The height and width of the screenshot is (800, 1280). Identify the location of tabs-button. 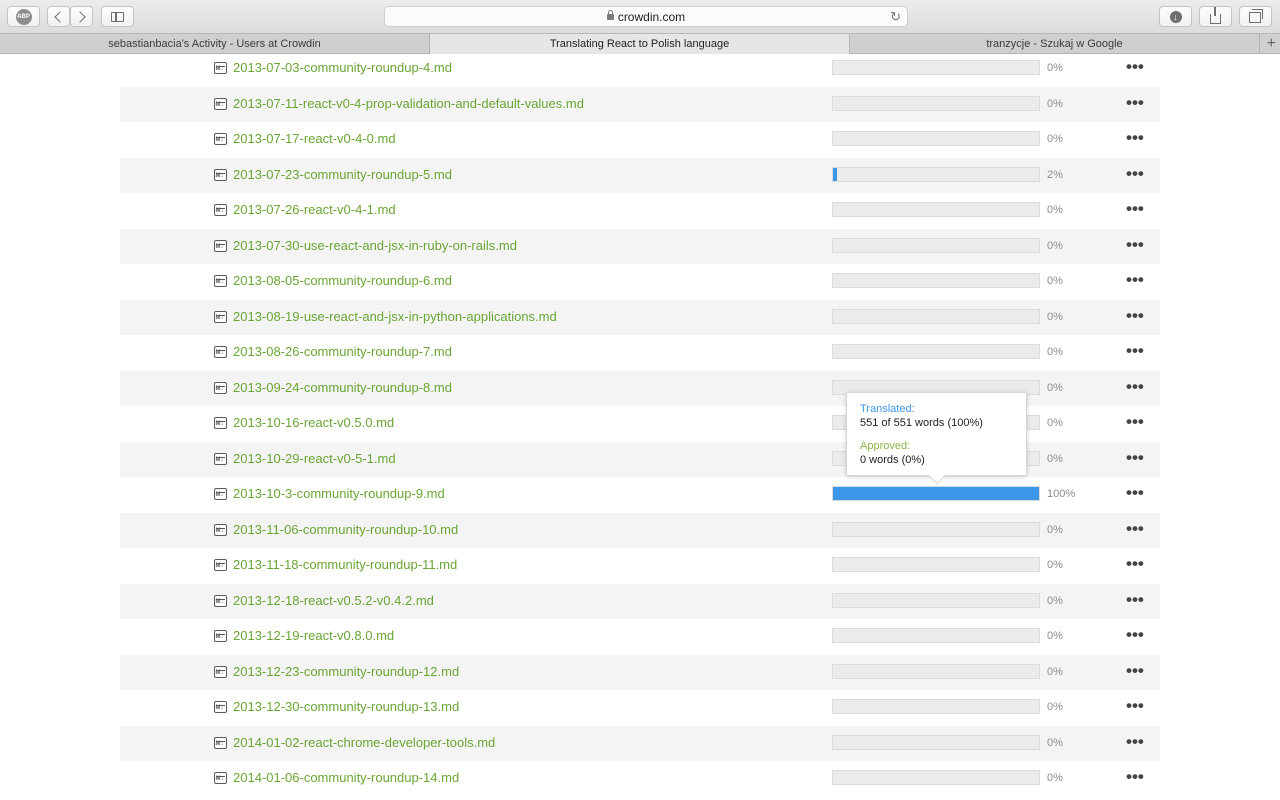
(1255, 16).